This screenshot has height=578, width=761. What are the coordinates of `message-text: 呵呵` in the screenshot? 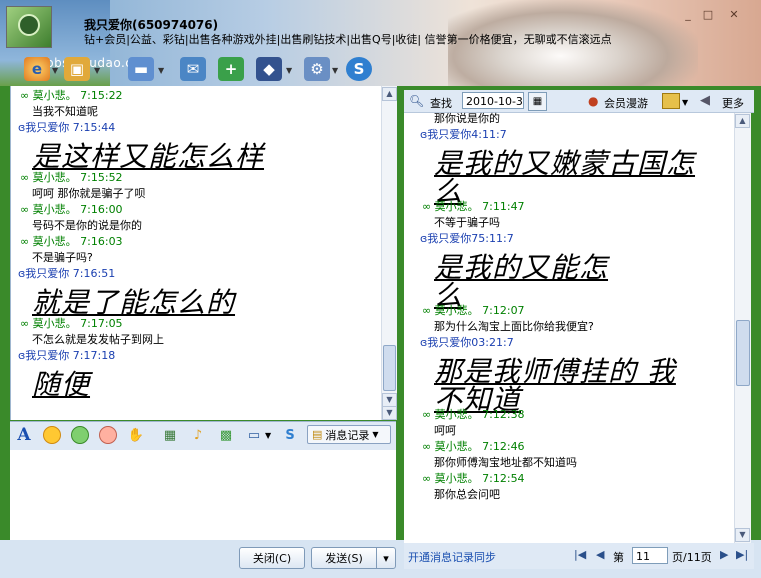 It's located at (445, 430).